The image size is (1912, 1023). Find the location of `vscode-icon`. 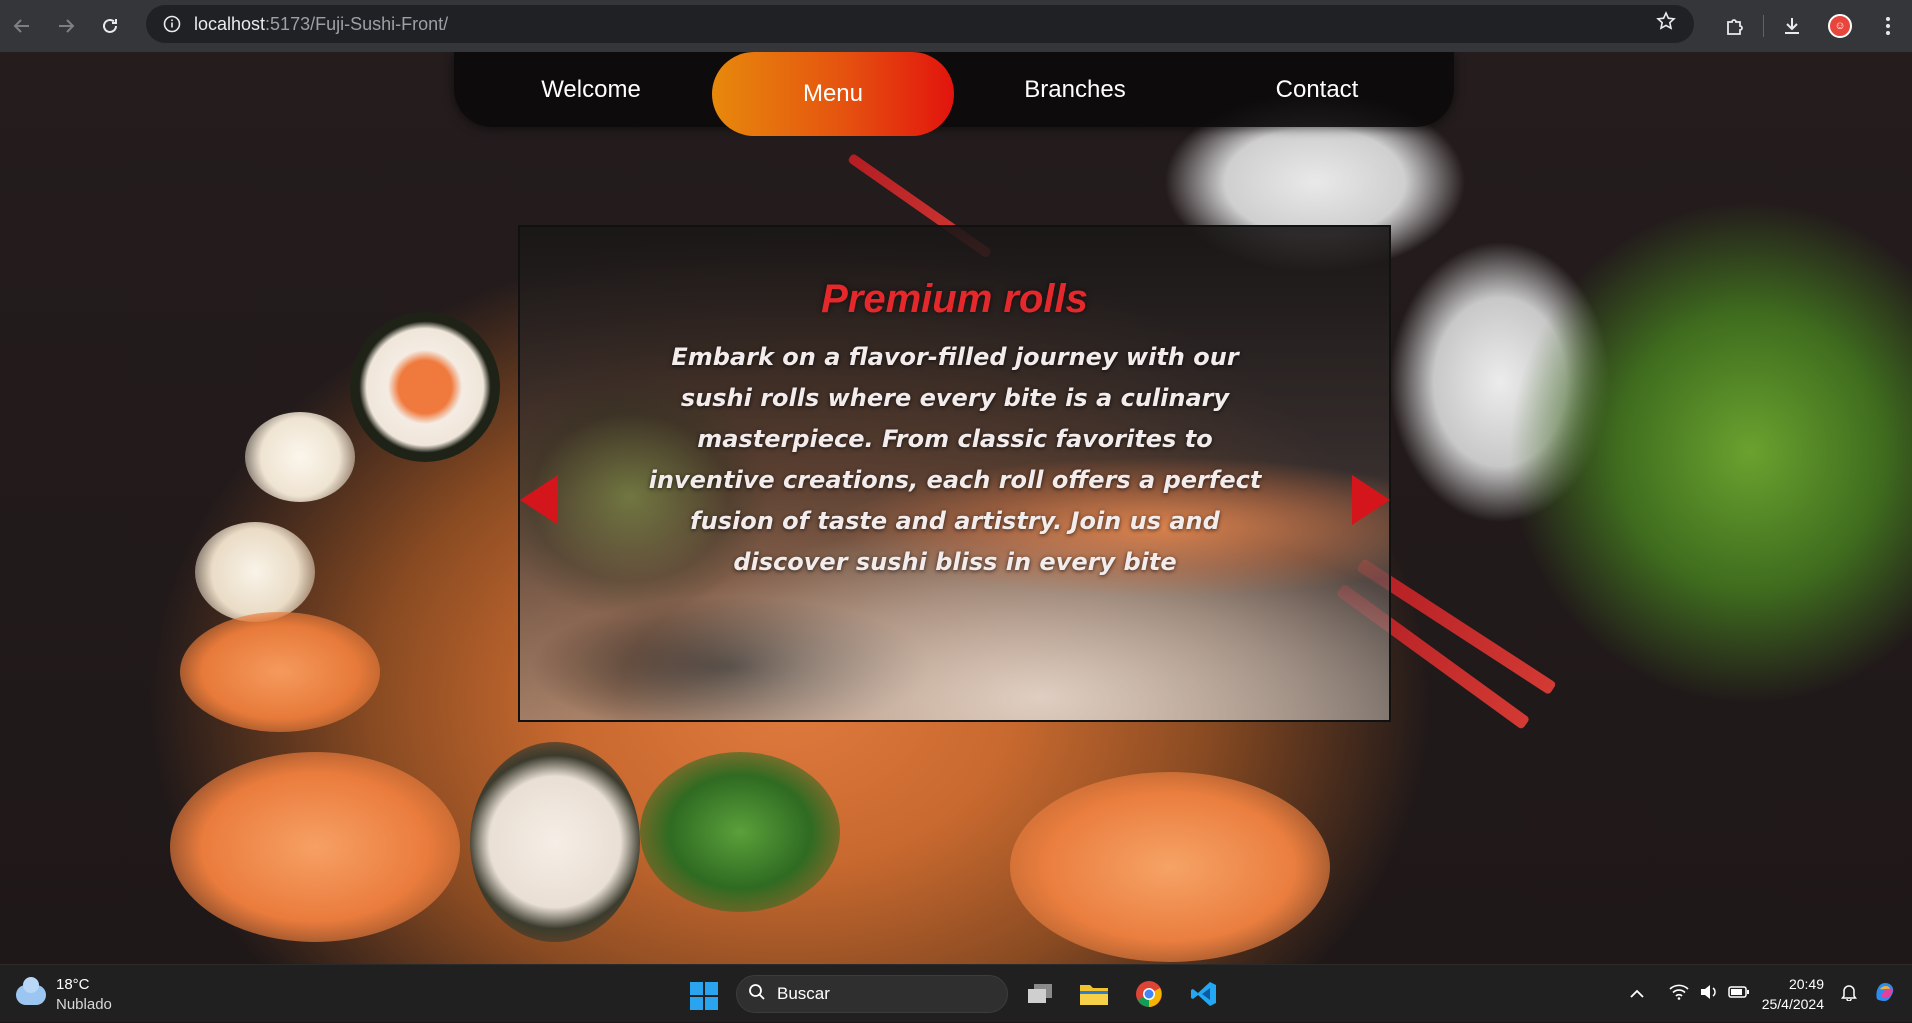

vscode-icon is located at coordinates (1204, 994).